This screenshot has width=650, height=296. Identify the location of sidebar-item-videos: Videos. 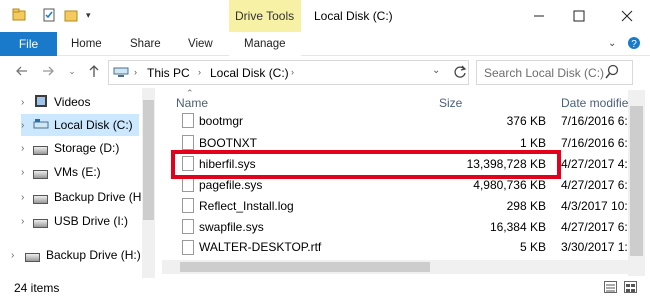
(72, 102).